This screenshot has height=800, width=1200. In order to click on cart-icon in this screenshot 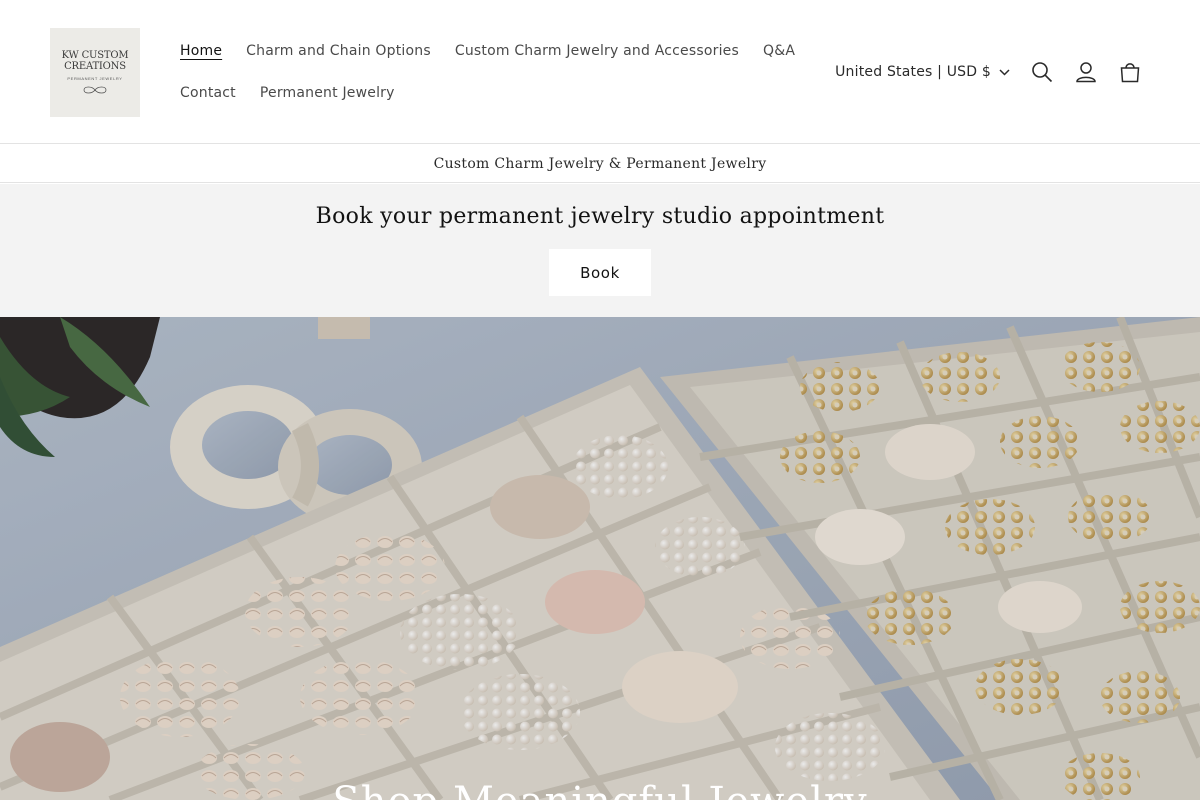, I will do `click(1130, 73)`.